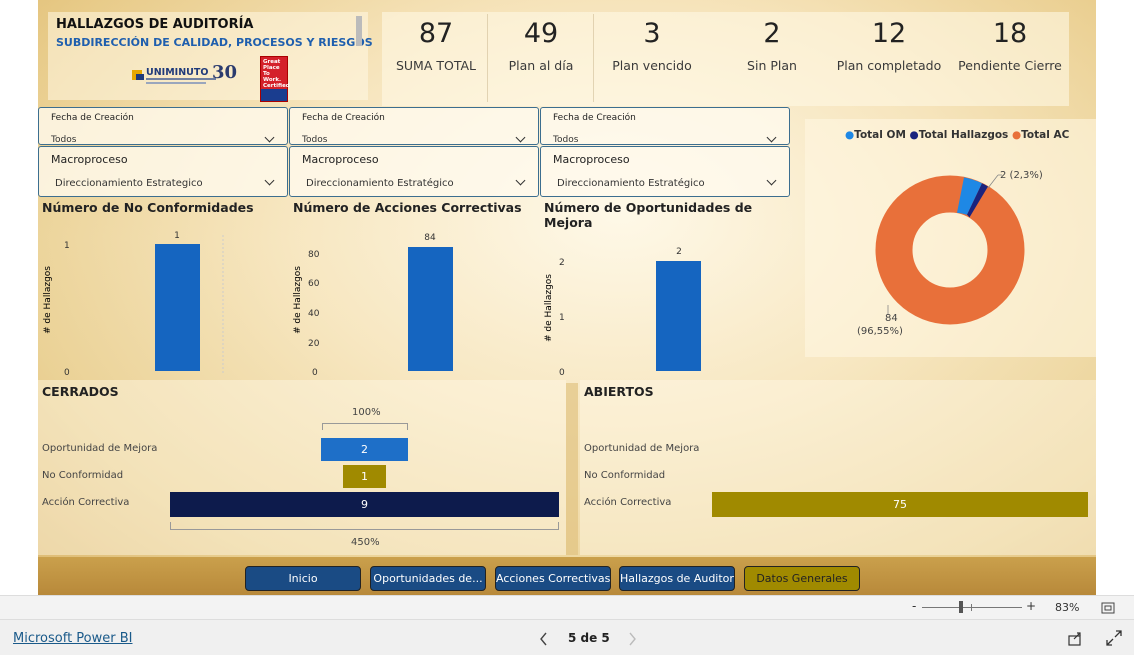 The image size is (1134, 655). What do you see at coordinates (914, 606) in the screenshot?
I see `zoom-out-button: -` at bounding box center [914, 606].